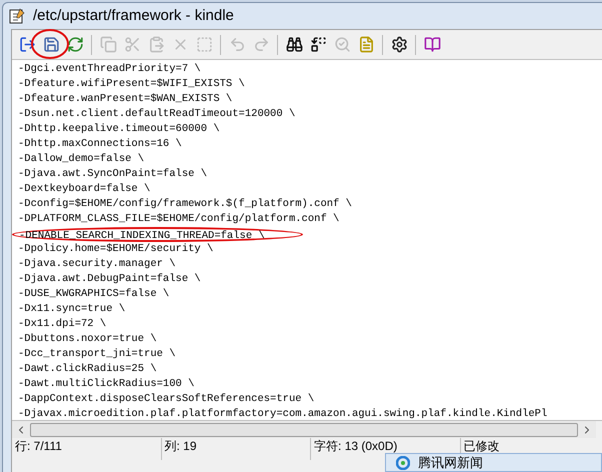 The image size is (602, 472). I want to click on horizontal-scrollbar, so click(304, 429).